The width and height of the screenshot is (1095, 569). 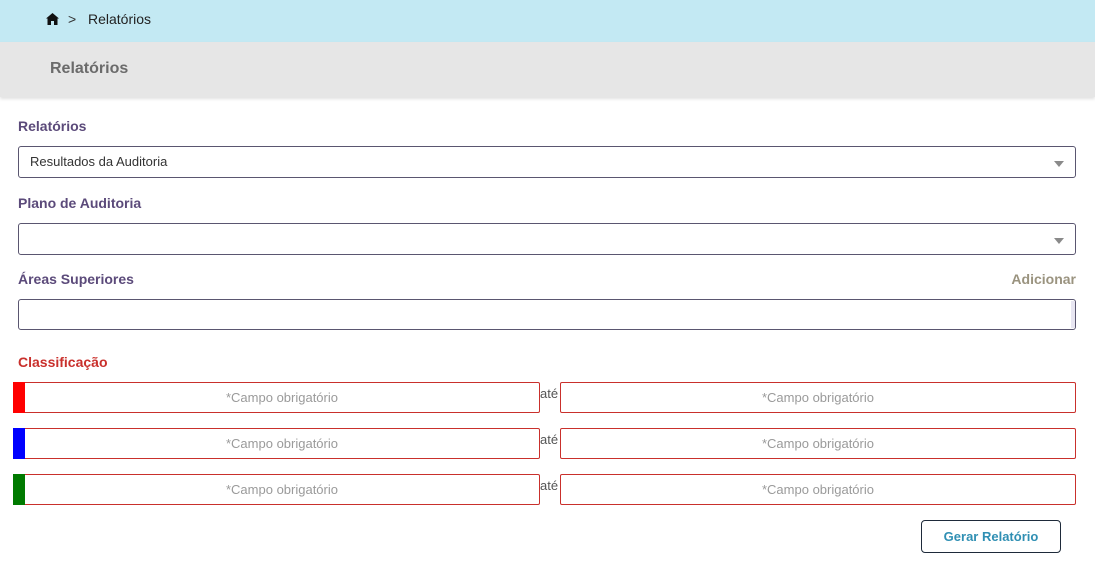 What do you see at coordinates (80, 203) in the screenshot?
I see `audit-plan-label: Plano de Auditoria` at bounding box center [80, 203].